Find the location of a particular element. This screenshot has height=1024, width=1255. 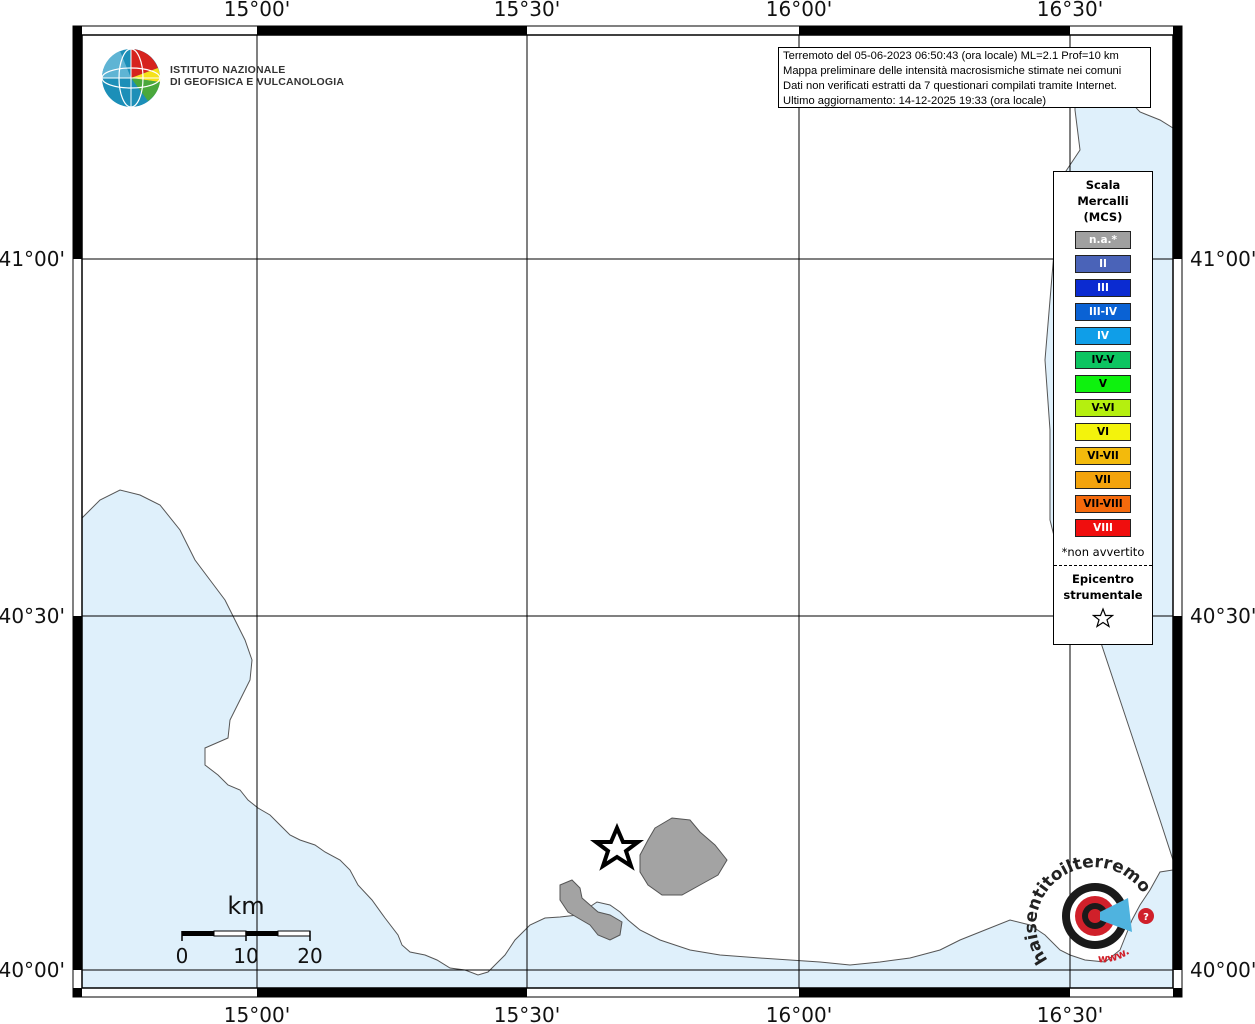

legend-epicenter-line-1: Epicentro is located at coordinates (1103, 579).